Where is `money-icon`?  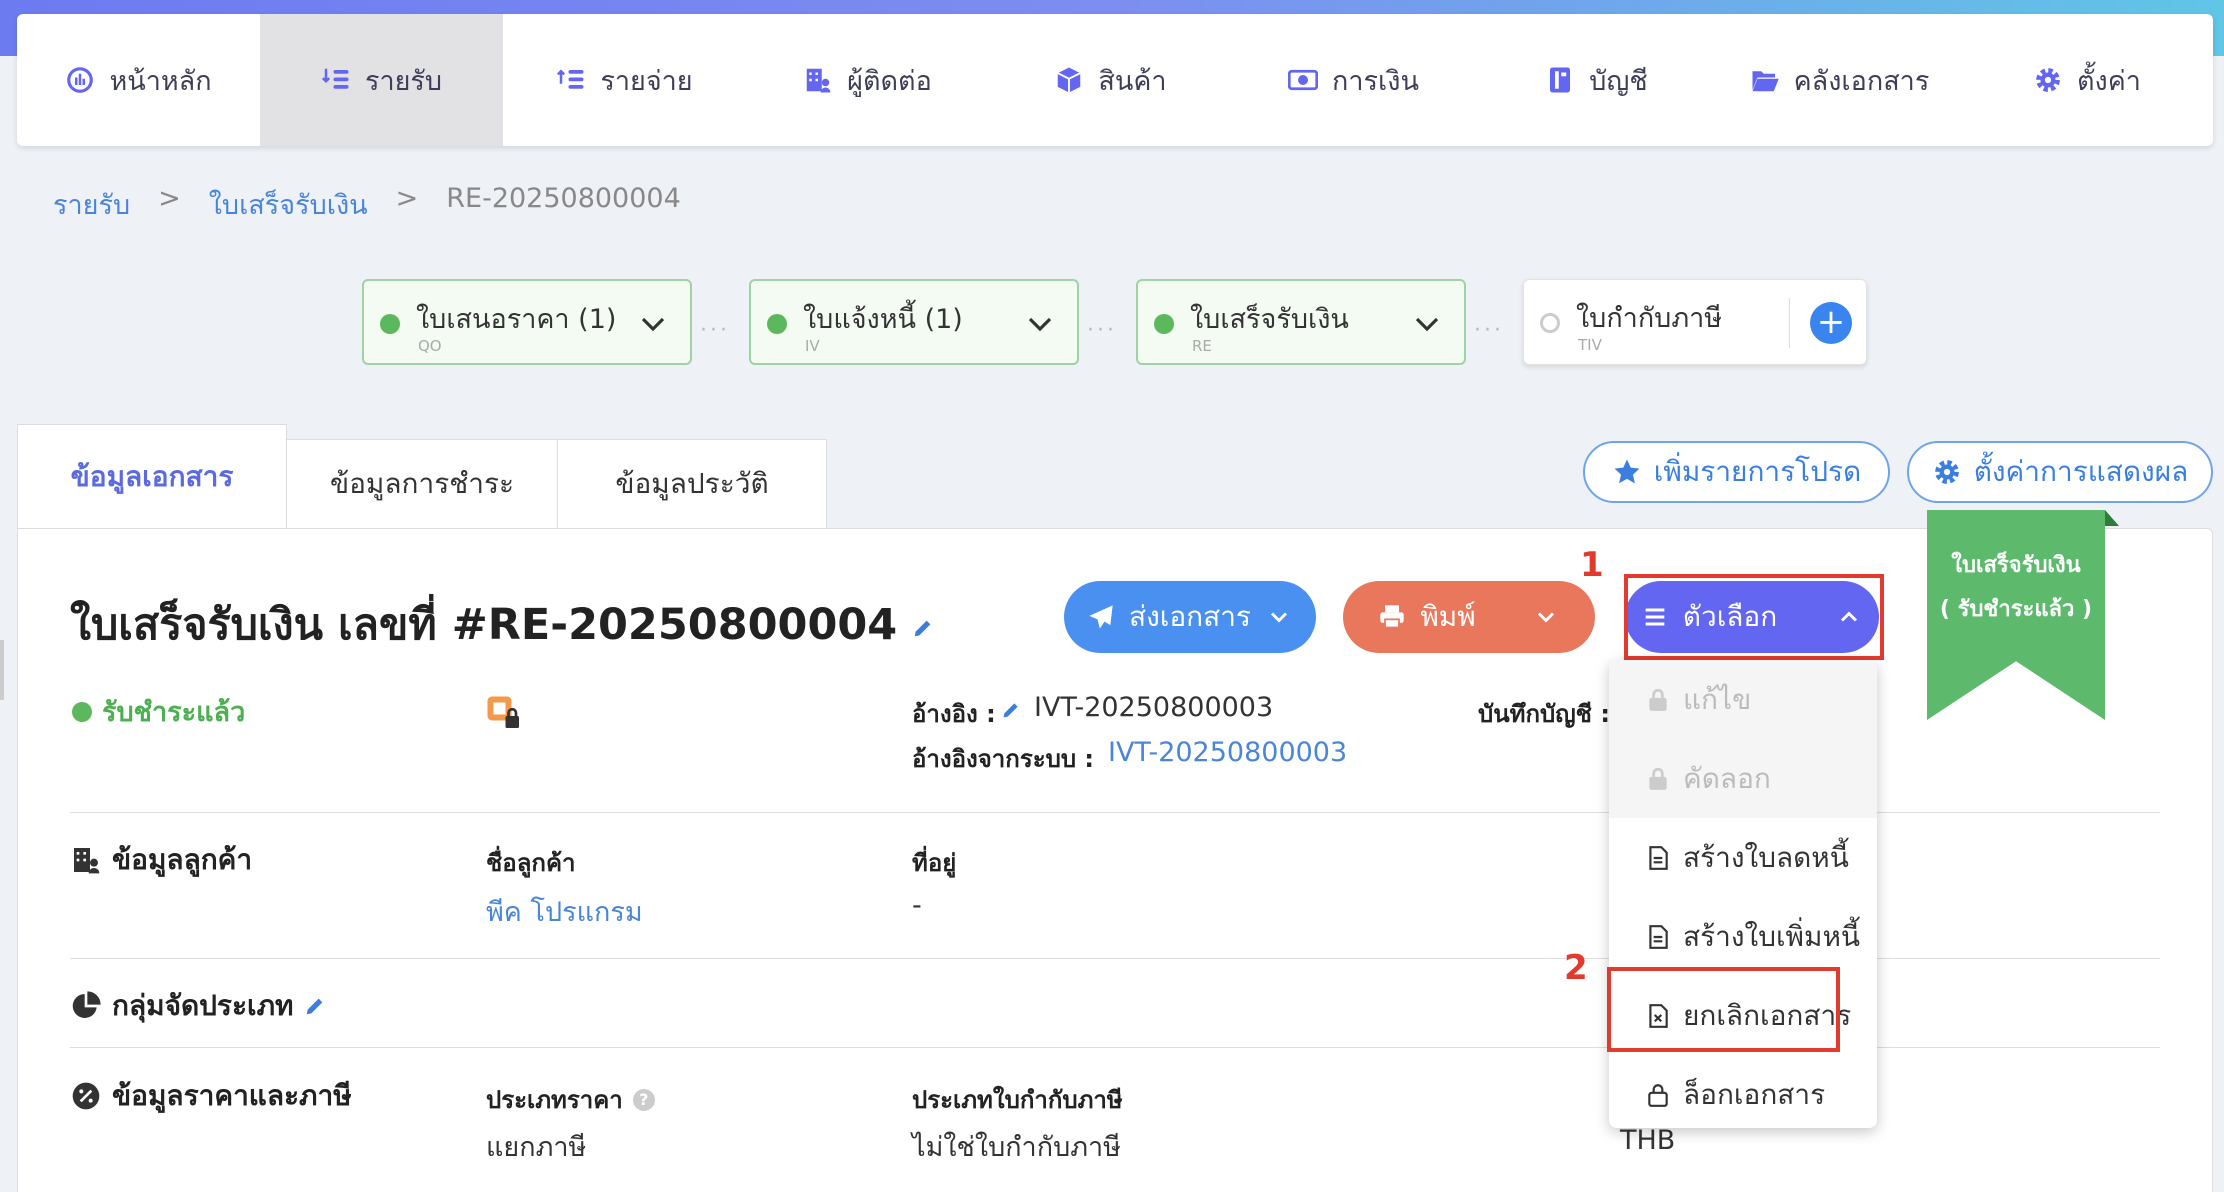 money-icon is located at coordinates (1303, 80).